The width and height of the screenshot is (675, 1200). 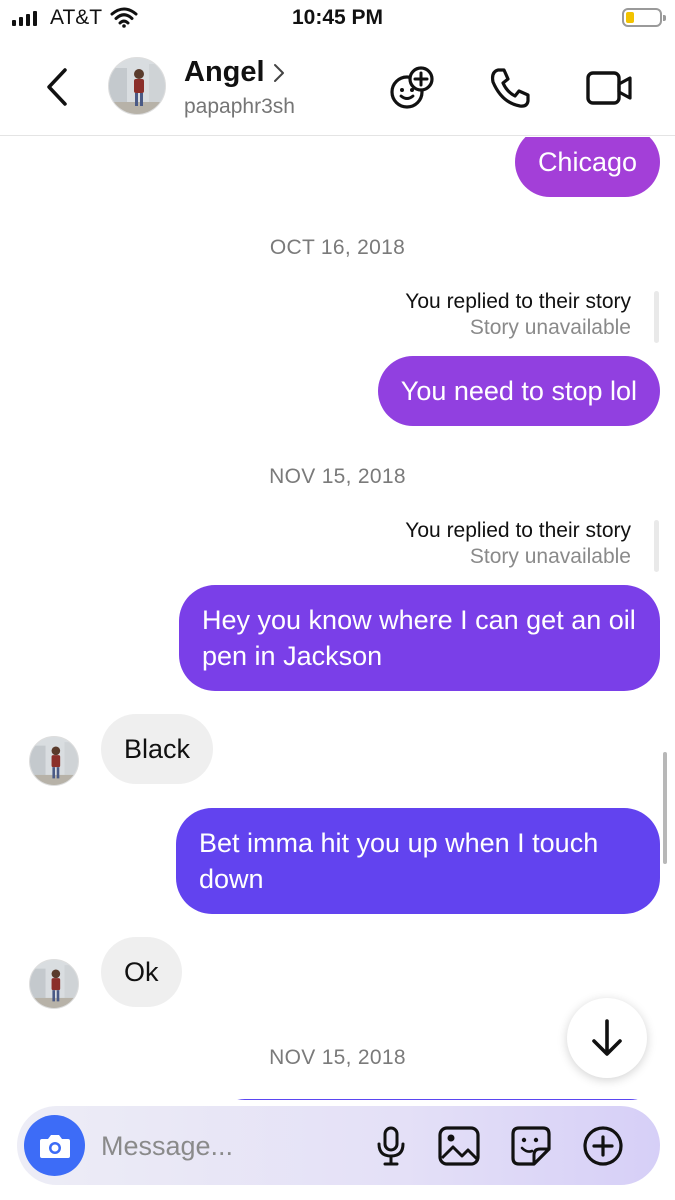 I want to click on date-separator: NOV 15, 2018, so click(x=337, y=476).